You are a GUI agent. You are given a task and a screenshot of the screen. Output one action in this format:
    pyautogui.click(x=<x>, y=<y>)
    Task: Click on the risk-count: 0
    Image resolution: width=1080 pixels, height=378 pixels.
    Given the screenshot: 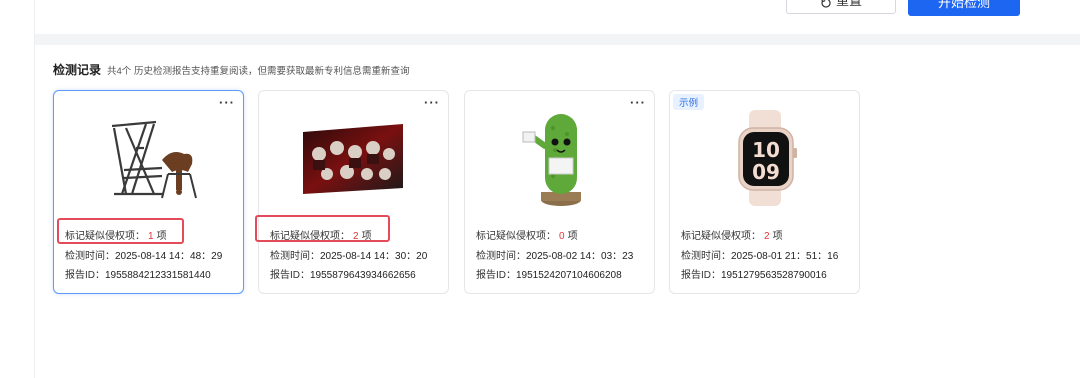 What is the action you would take?
    pyautogui.click(x=562, y=236)
    